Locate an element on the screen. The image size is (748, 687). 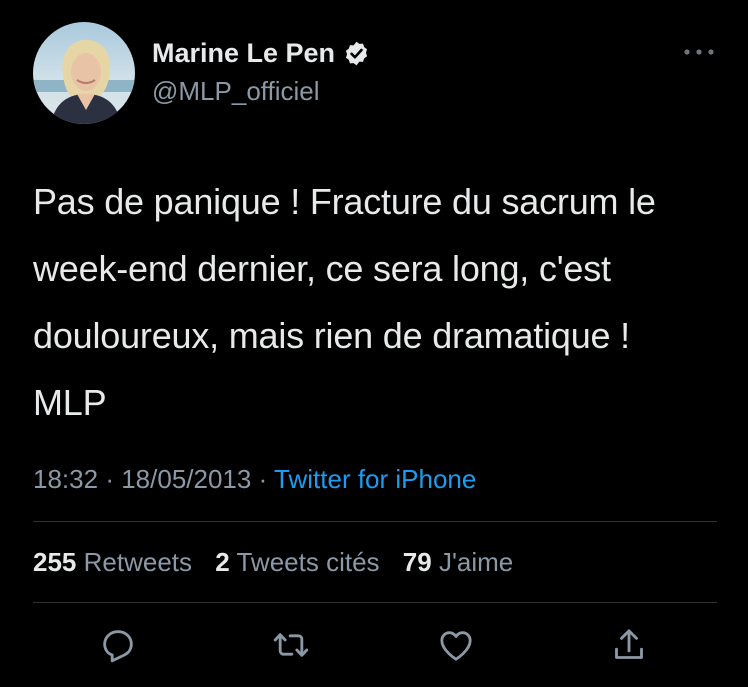
share-icon is located at coordinates (629, 645).